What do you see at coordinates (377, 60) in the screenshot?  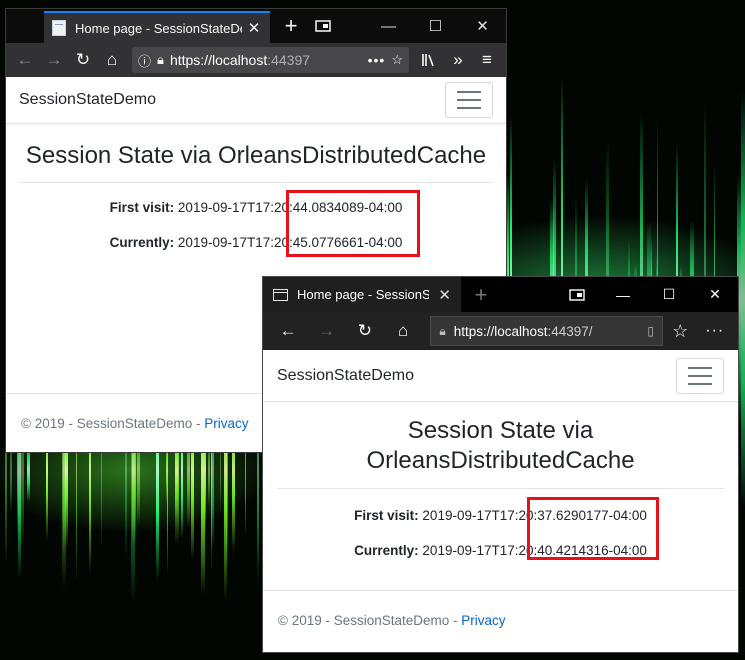 I see `page-actions-icon: •••` at bounding box center [377, 60].